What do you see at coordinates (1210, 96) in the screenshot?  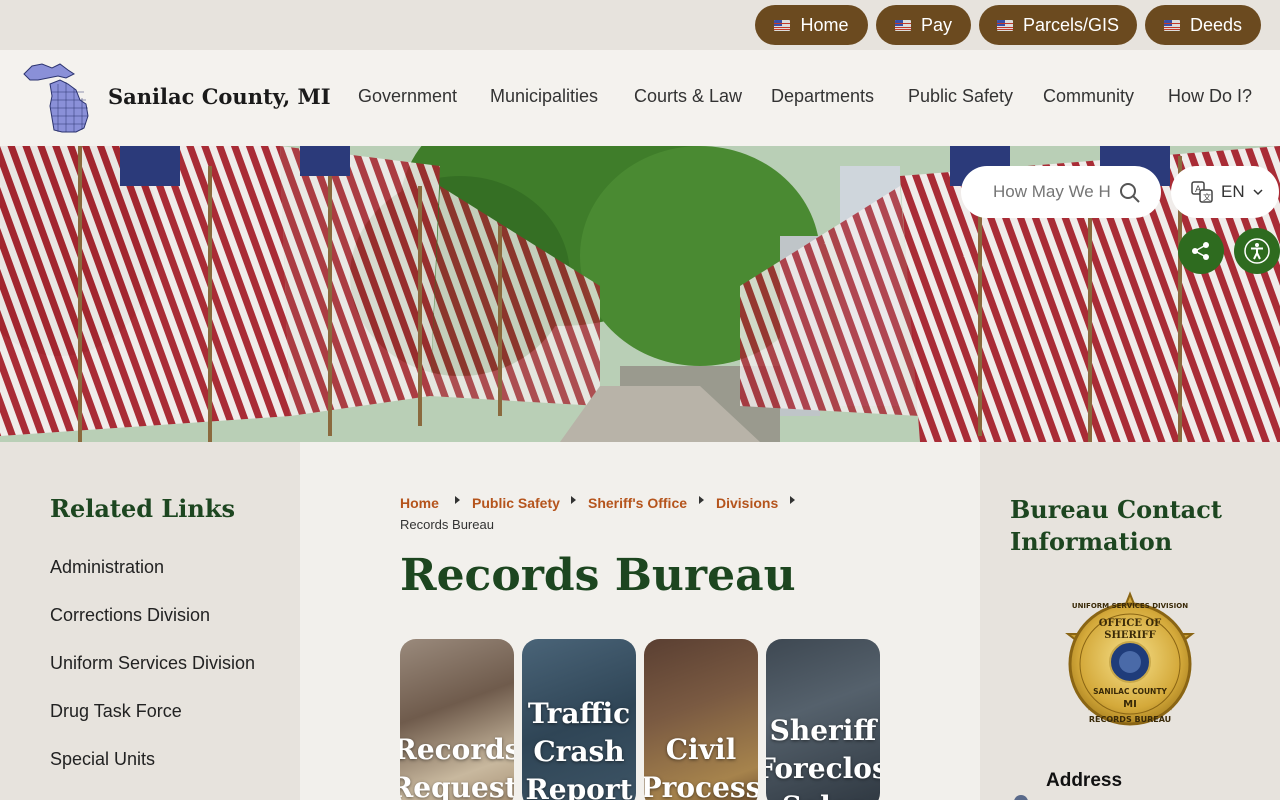 I see `nav-how-do-i: How Do I?` at bounding box center [1210, 96].